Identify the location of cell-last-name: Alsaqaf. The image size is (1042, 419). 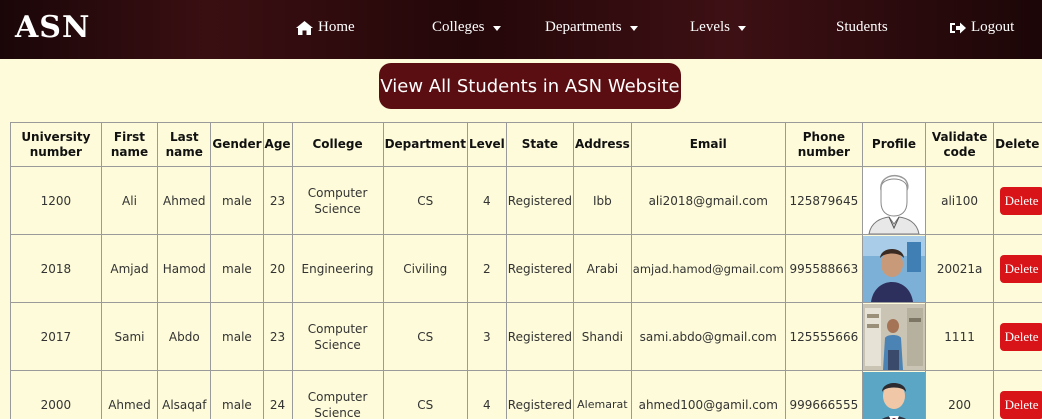
(184, 394).